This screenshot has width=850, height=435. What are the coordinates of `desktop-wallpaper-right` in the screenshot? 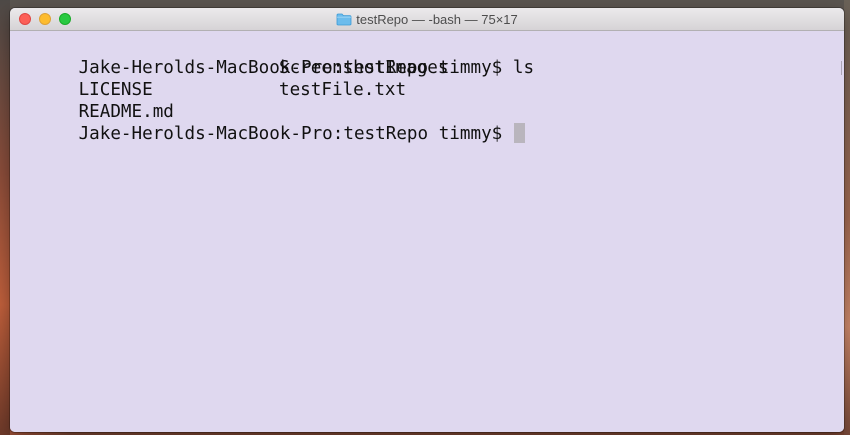 It's located at (847, 217).